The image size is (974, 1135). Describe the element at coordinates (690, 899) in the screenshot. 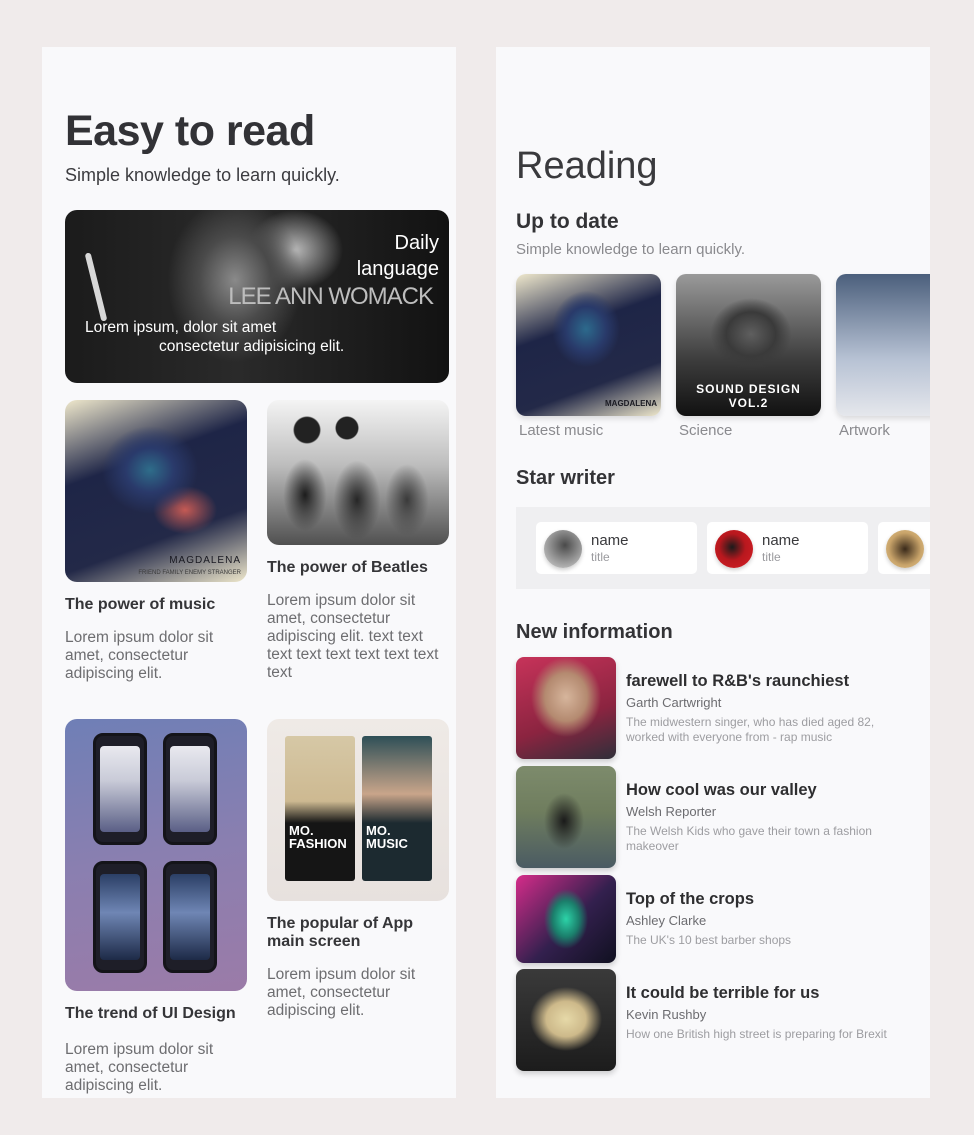

I see `news-title: Top of the crops` at that location.